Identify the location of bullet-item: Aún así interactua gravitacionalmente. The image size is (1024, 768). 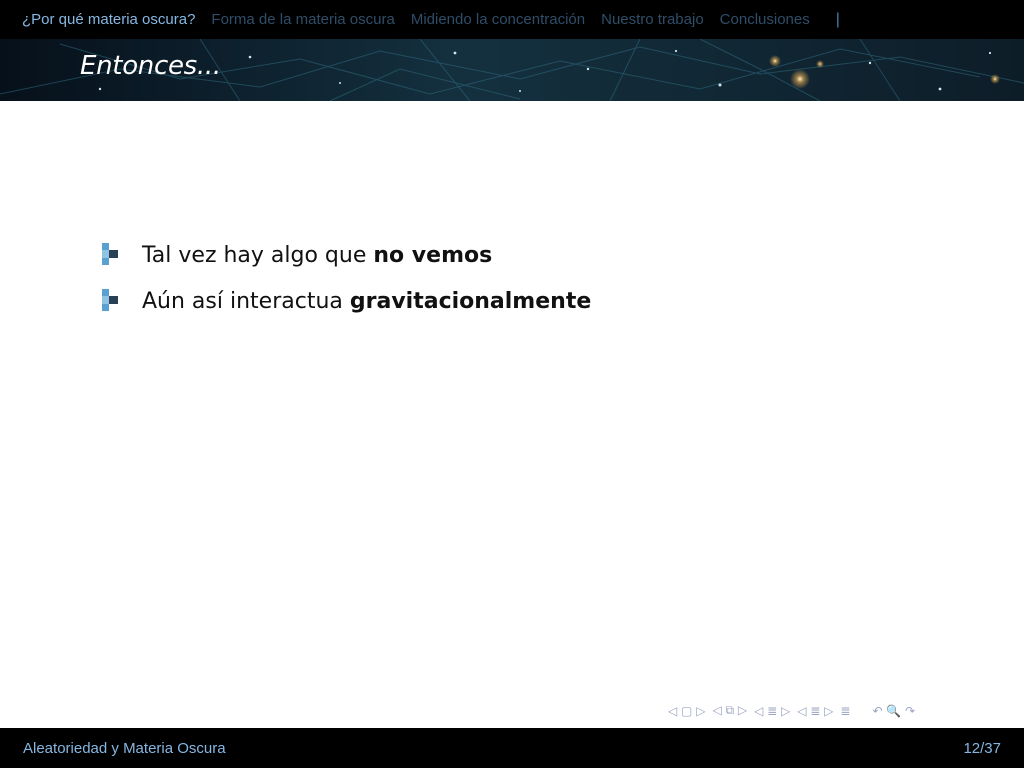
(345, 301).